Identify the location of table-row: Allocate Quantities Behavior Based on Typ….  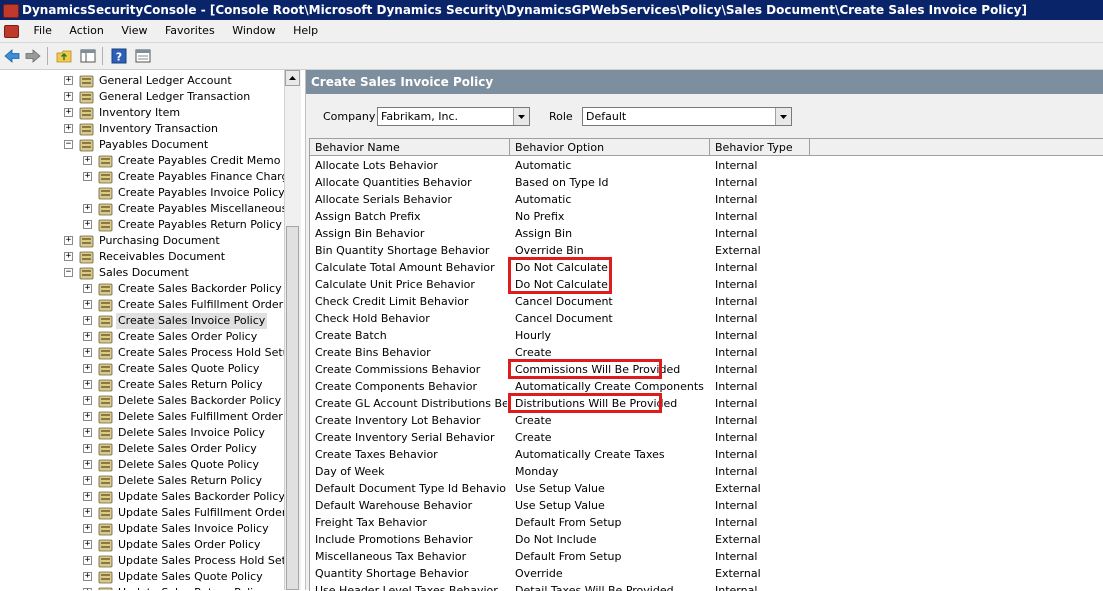
(706, 182).